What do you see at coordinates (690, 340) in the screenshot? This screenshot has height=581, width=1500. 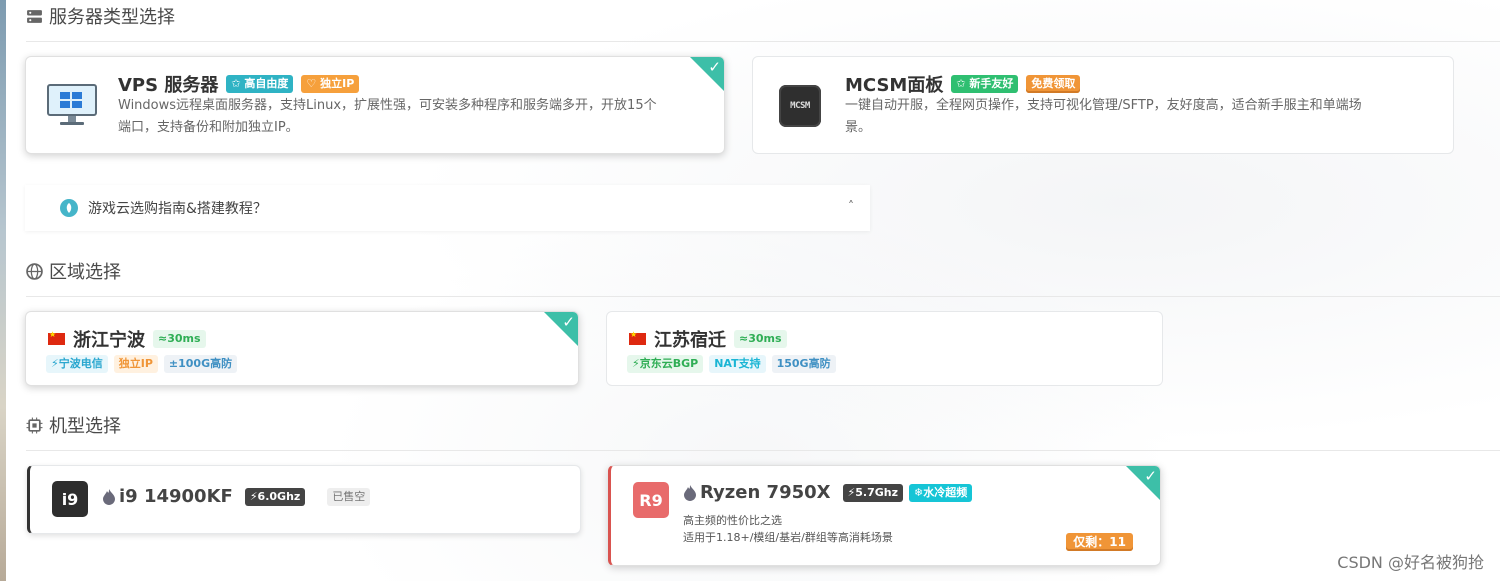 I see `region-name: 江苏宿迁` at bounding box center [690, 340].